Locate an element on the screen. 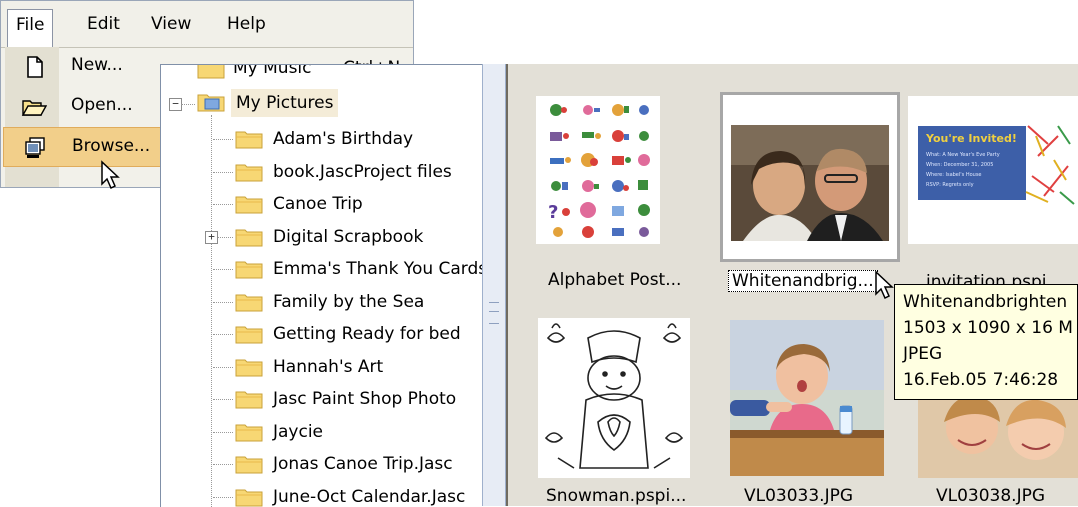 The height and width of the screenshot is (507, 1078). music-folder-icon is located at coordinates (211, 72).